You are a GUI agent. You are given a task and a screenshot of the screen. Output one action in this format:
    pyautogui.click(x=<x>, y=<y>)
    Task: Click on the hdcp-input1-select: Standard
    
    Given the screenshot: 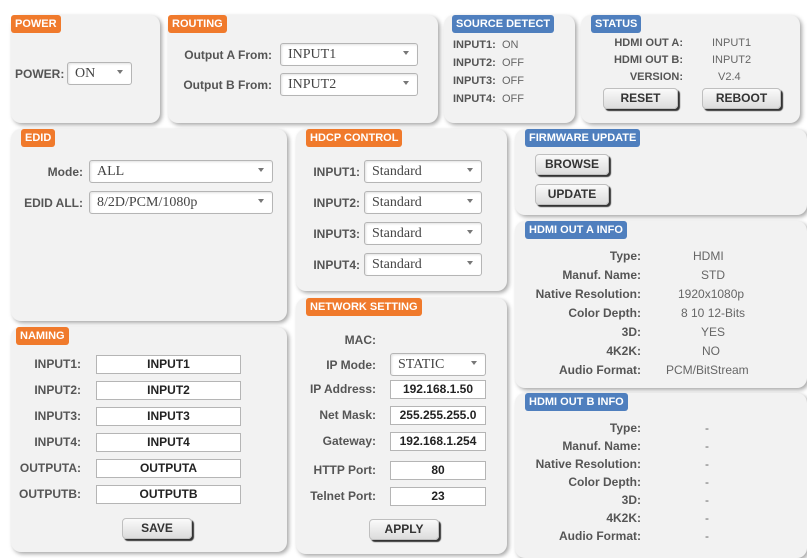 What is the action you would take?
    pyautogui.click(x=423, y=171)
    